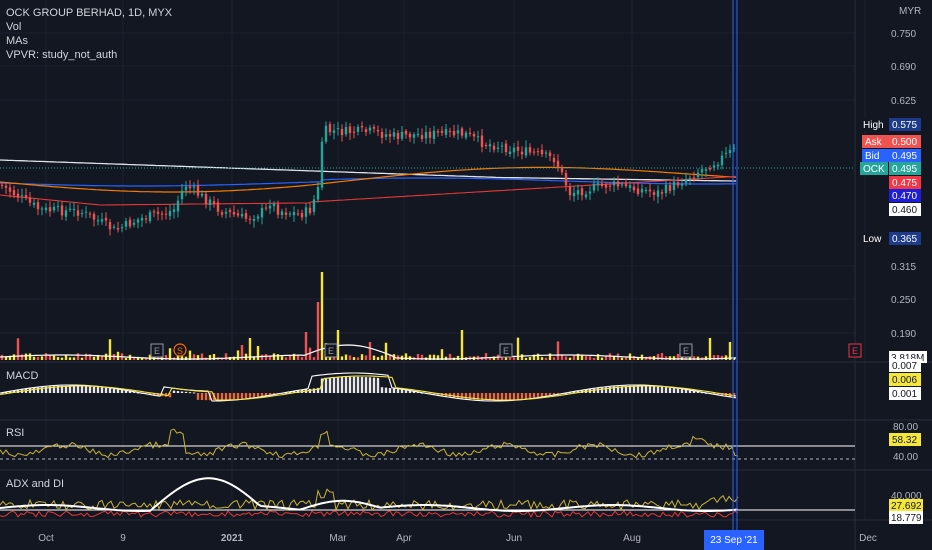  What do you see at coordinates (903, 67) in the screenshot?
I see `price-axis-tick: 0.690` at bounding box center [903, 67].